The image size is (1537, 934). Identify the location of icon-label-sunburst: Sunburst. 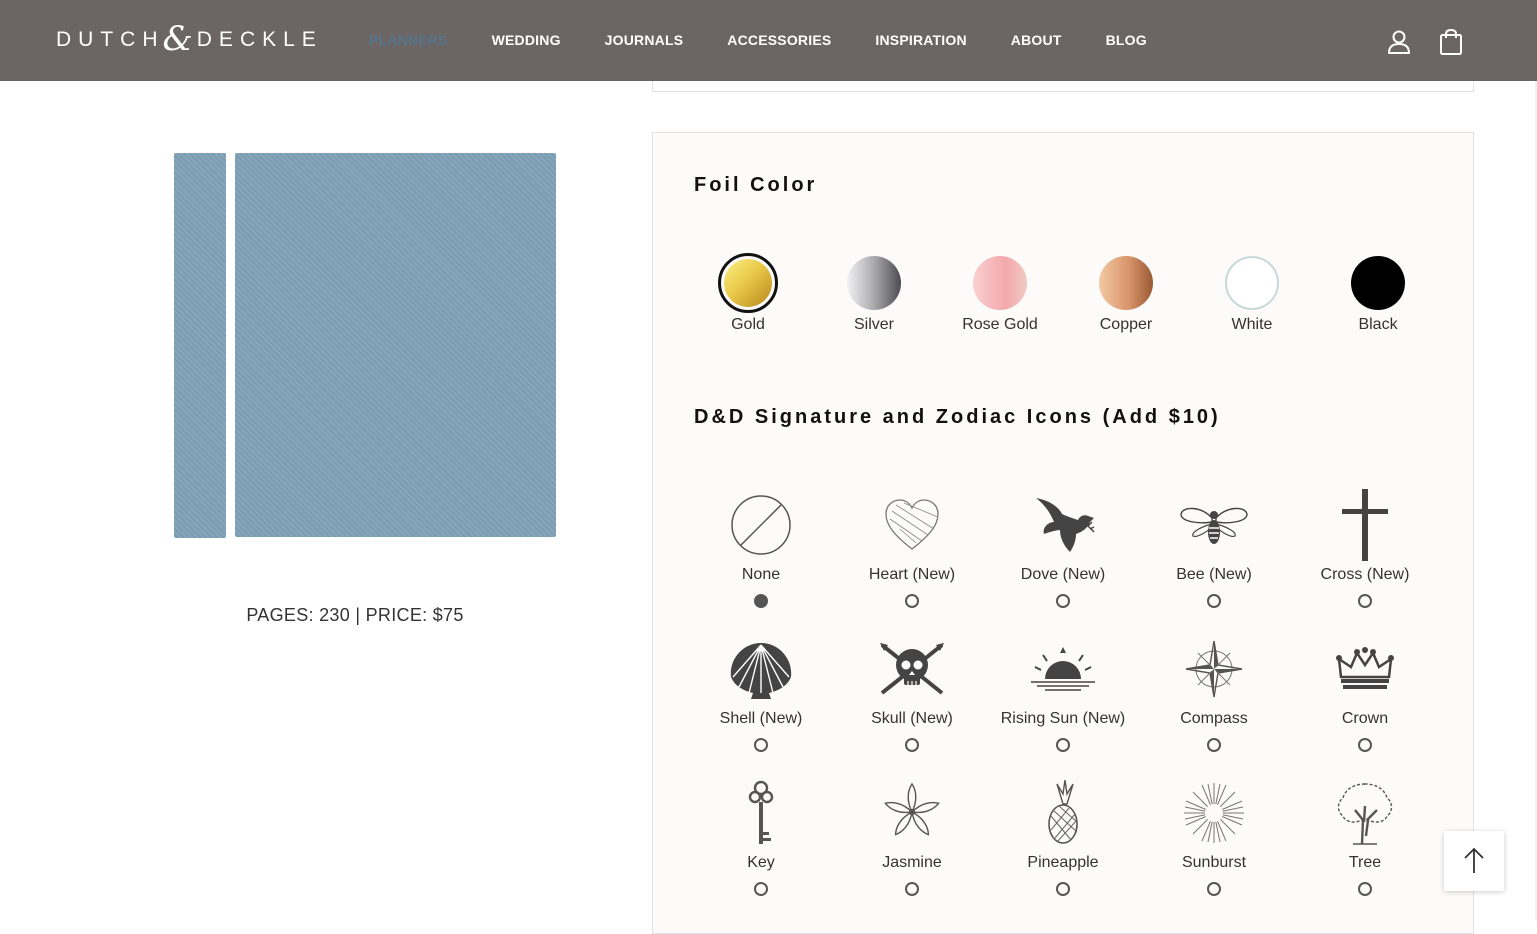
(1214, 862).